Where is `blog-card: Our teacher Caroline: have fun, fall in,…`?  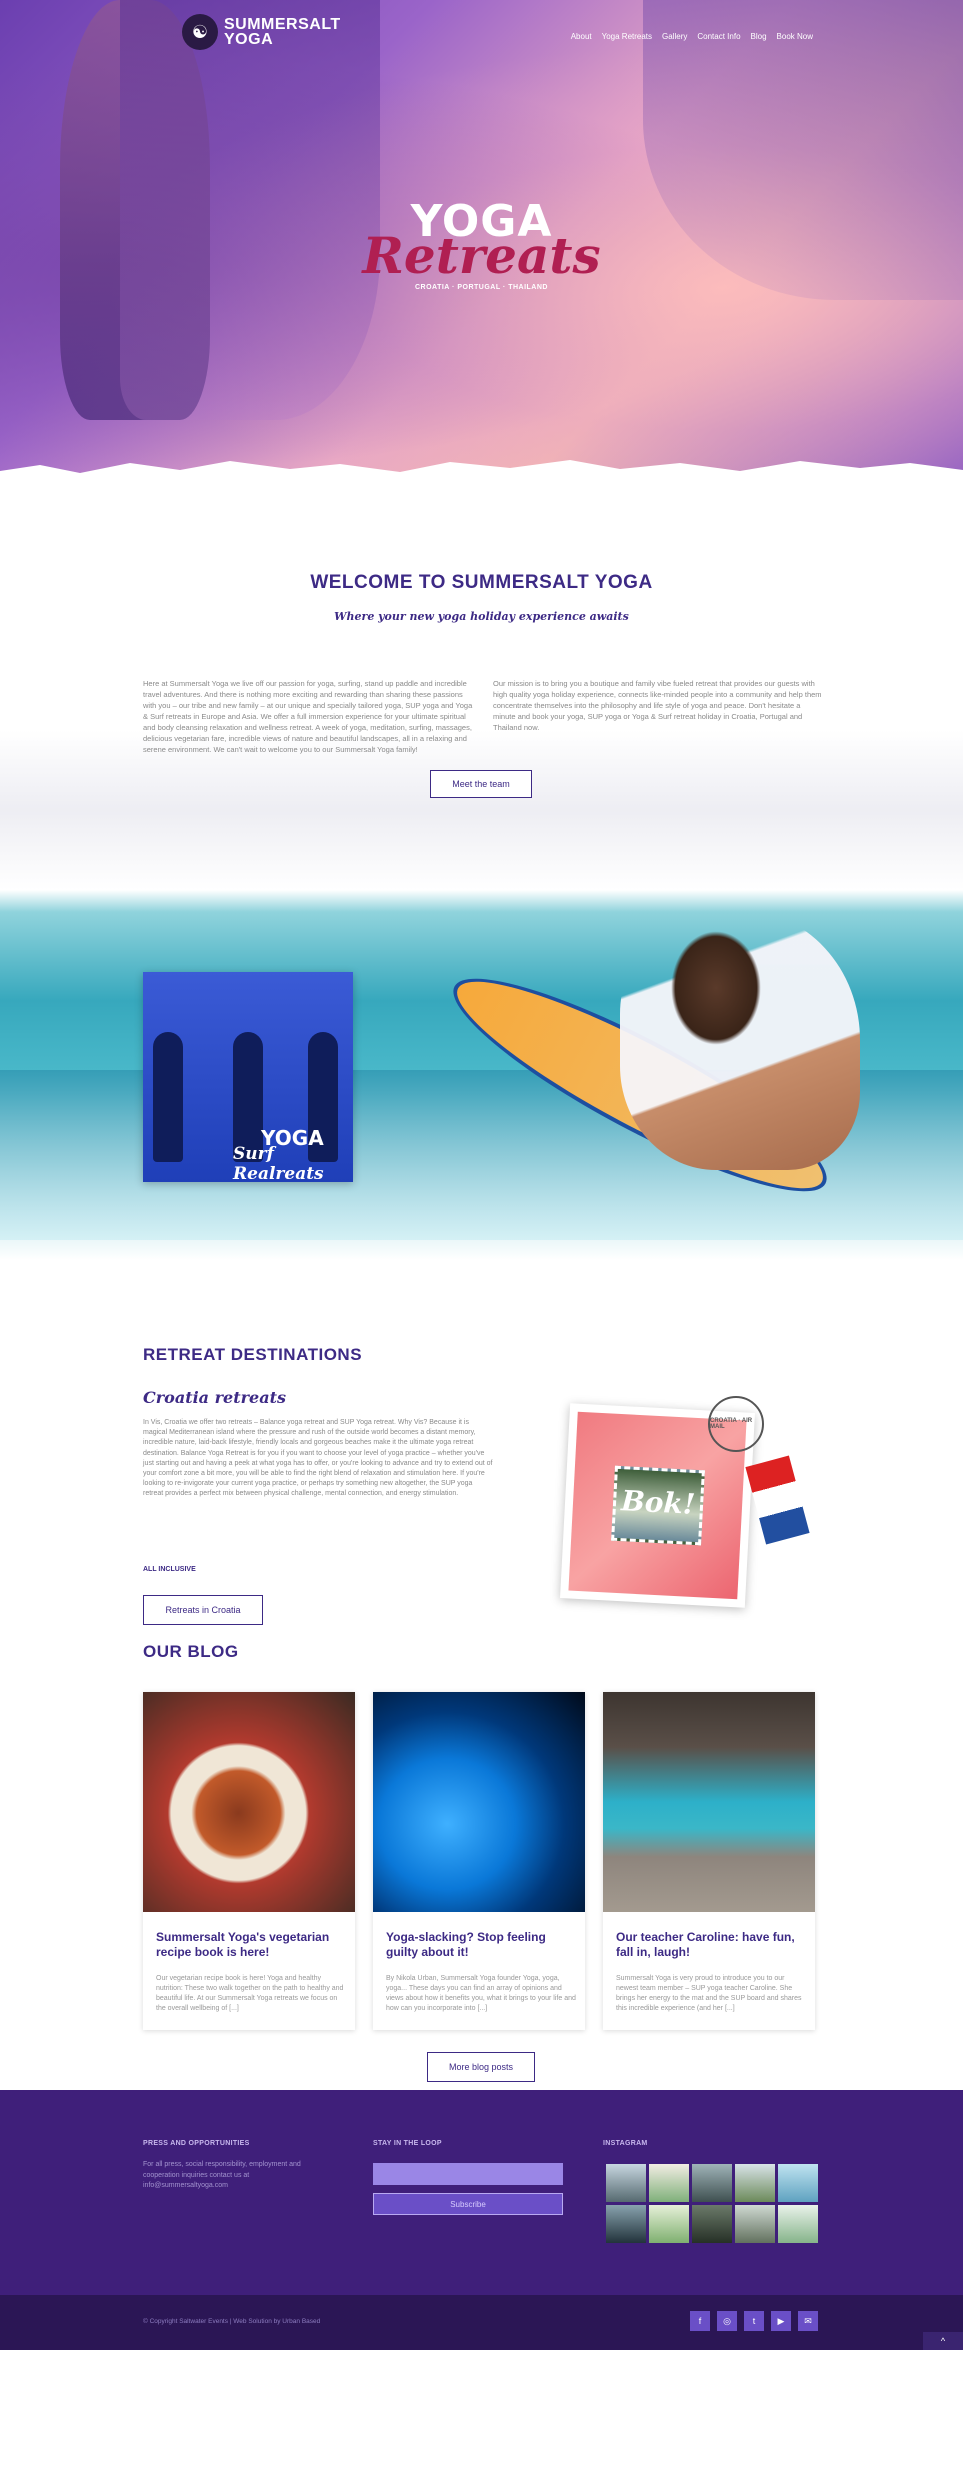 blog-card: Our teacher Caroline: have fun, fall in,… is located at coordinates (709, 1861).